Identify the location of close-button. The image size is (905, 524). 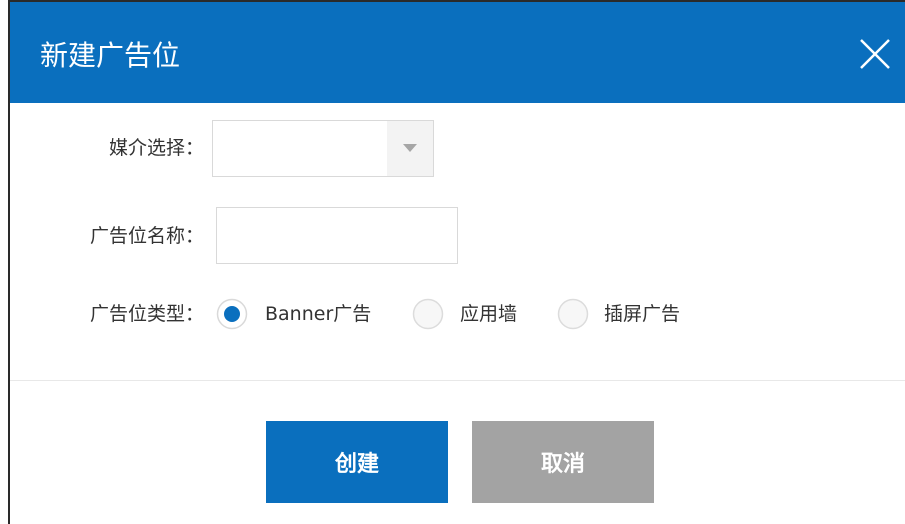
(875, 54).